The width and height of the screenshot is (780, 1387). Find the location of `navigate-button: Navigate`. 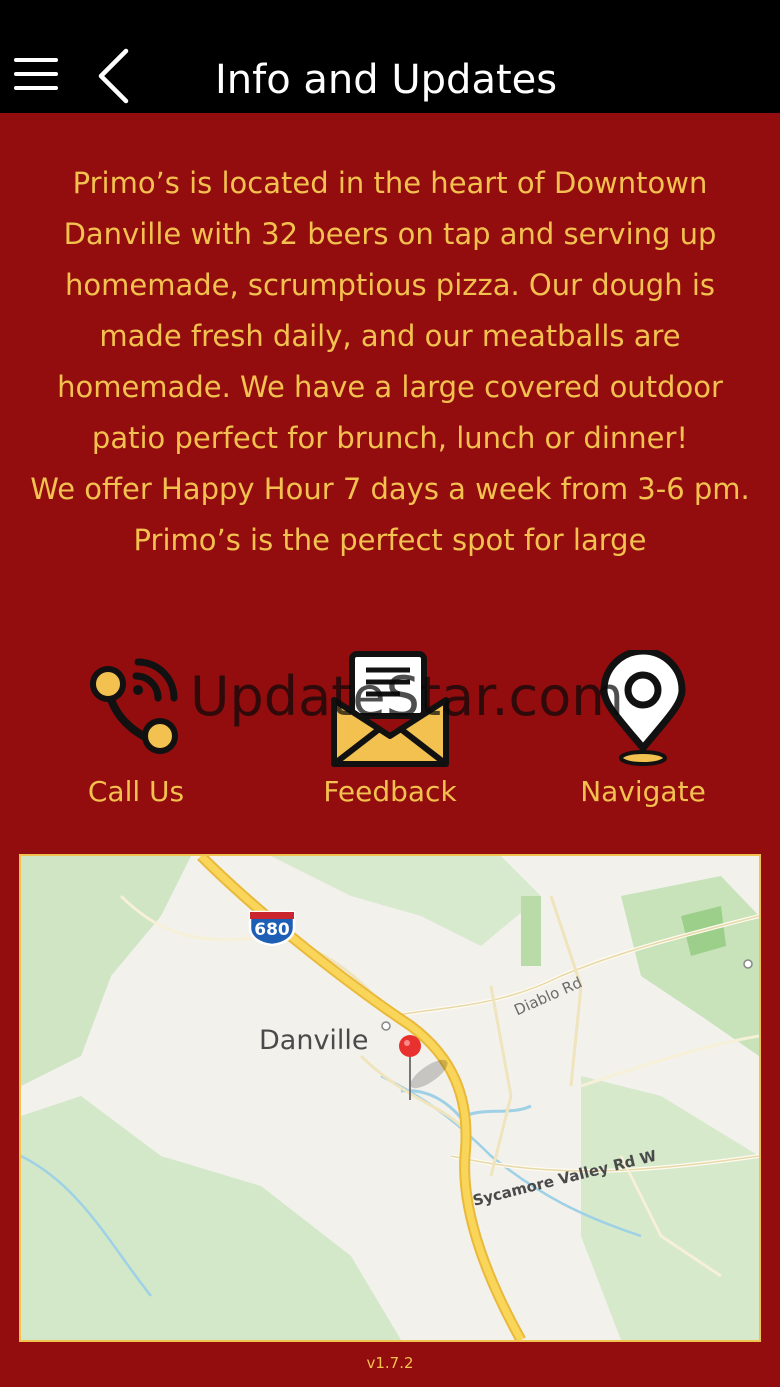

navigate-button: Navigate is located at coordinates (643, 732).